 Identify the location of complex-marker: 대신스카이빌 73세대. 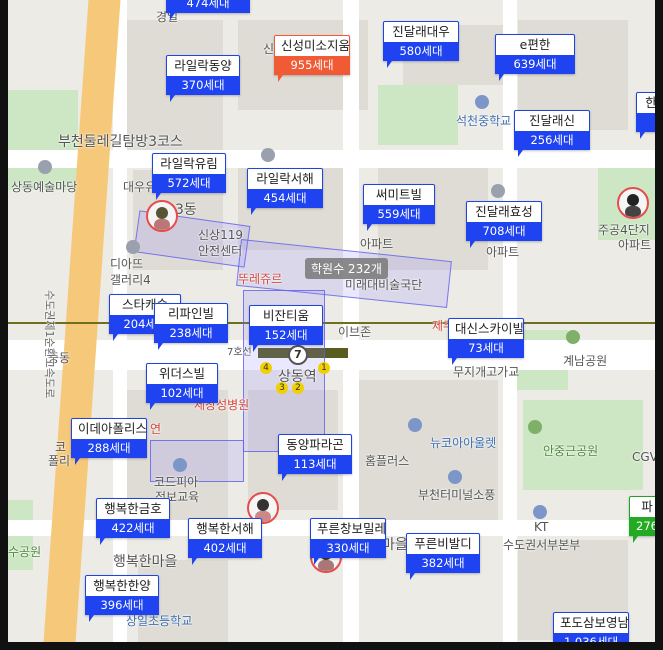
(486, 341).